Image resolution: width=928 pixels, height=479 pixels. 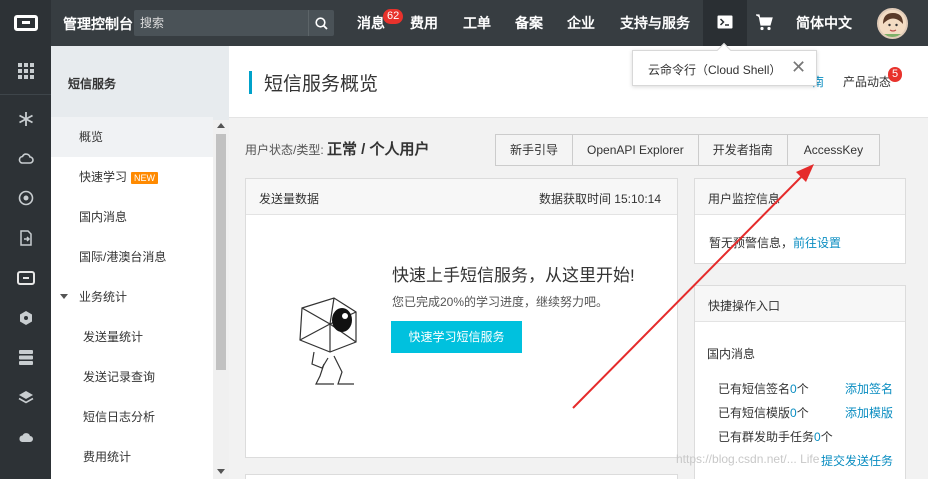 I want to click on tab-accesskey: AccessKey, so click(x=832, y=150).